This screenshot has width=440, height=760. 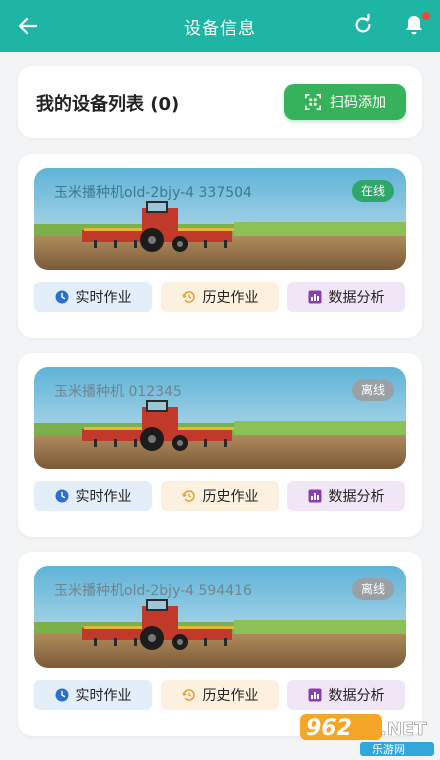 I want to click on device-name: 玉米播种机old-2bjy-4 337504, so click(x=153, y=193).